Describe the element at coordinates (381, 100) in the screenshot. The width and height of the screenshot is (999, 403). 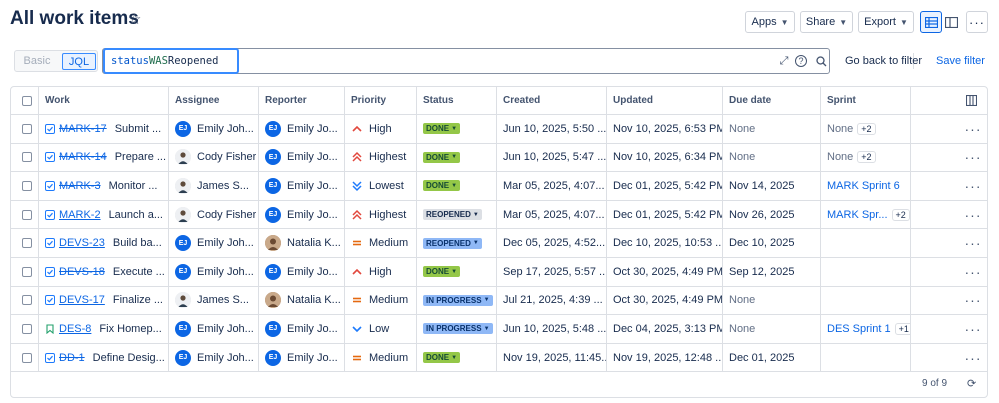
I see `column-header-priority: Priority` at that location.